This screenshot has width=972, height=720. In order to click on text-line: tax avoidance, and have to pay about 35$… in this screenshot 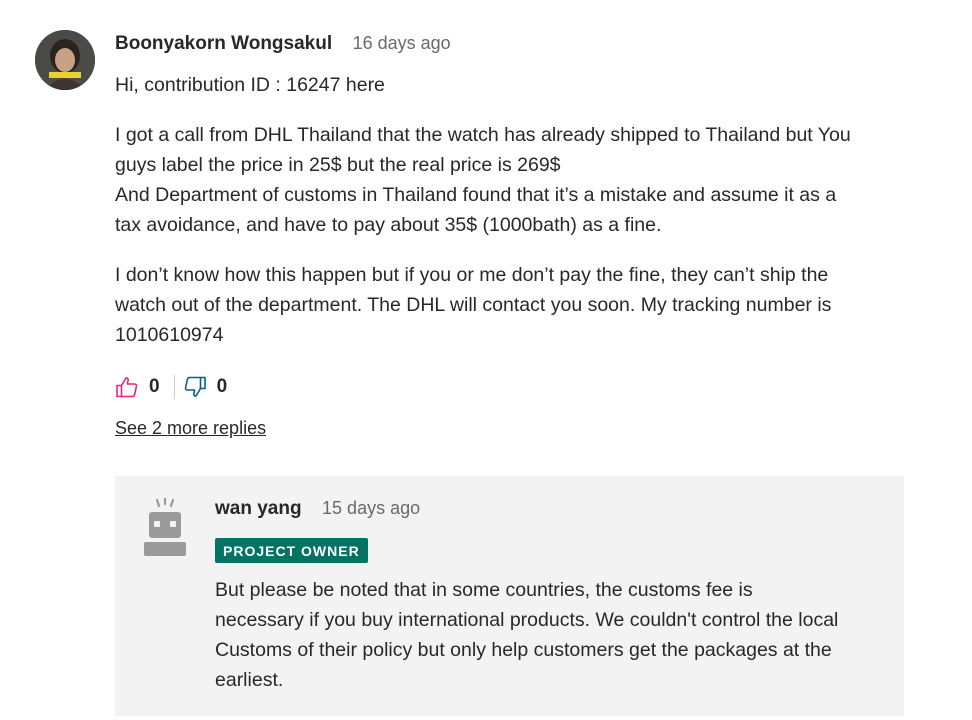, I will do `click(388, 225)`.